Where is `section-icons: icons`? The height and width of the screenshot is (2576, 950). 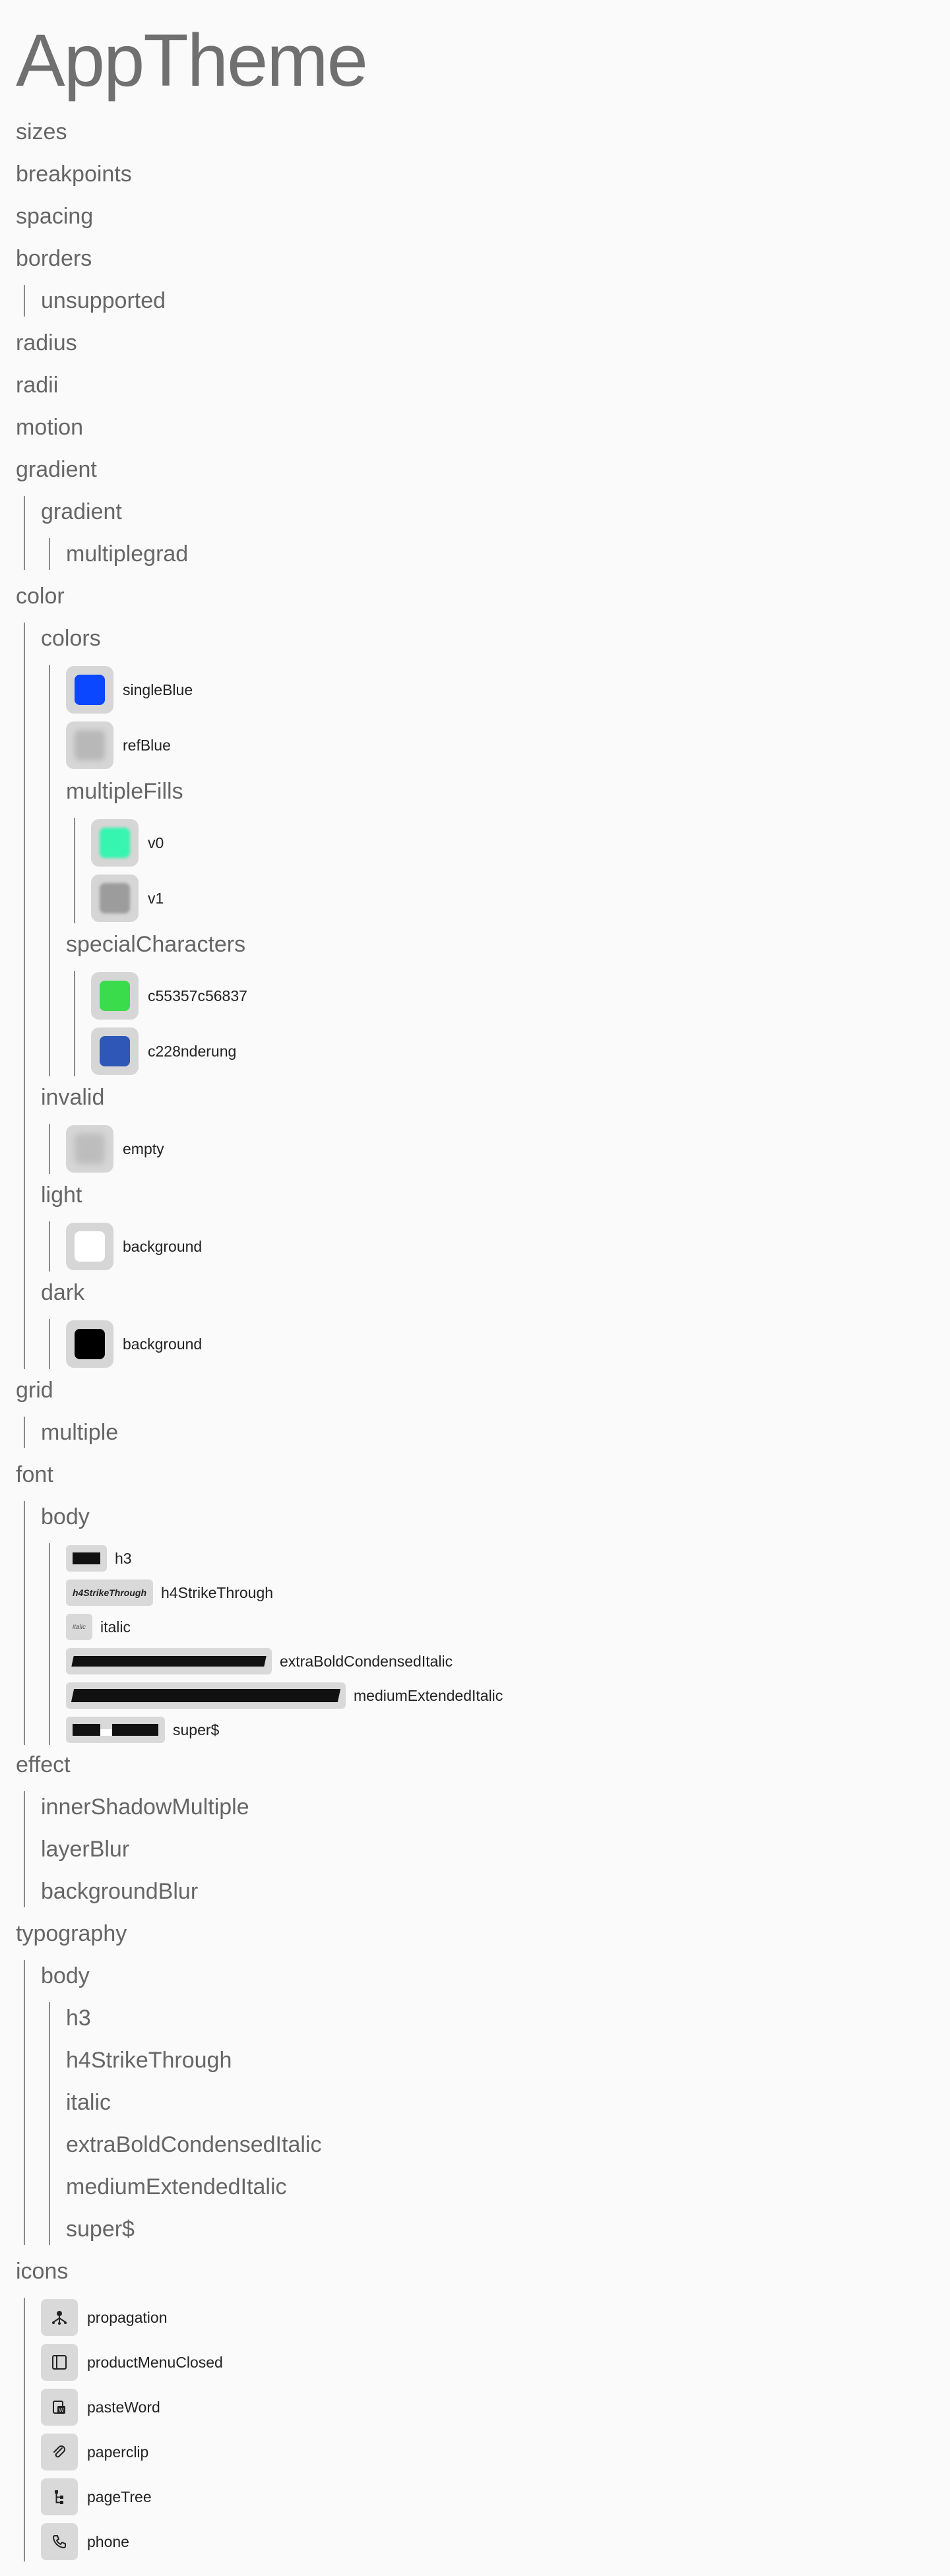
section-icons: icons is located at coordinates (42, 2271).